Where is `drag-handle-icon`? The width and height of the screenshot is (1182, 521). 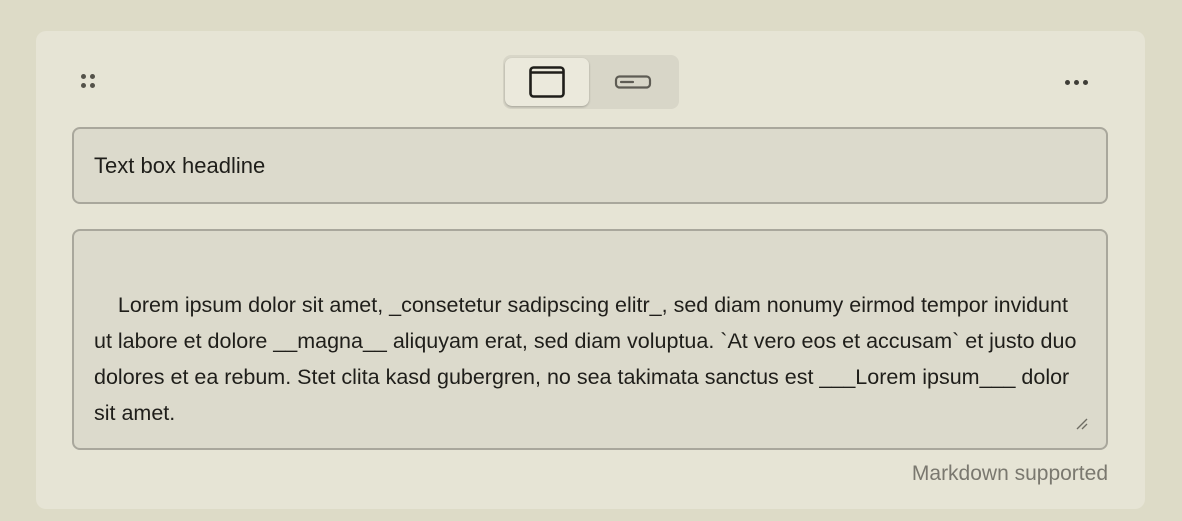 drag-handle-icon is located at coordinates (90, 83).